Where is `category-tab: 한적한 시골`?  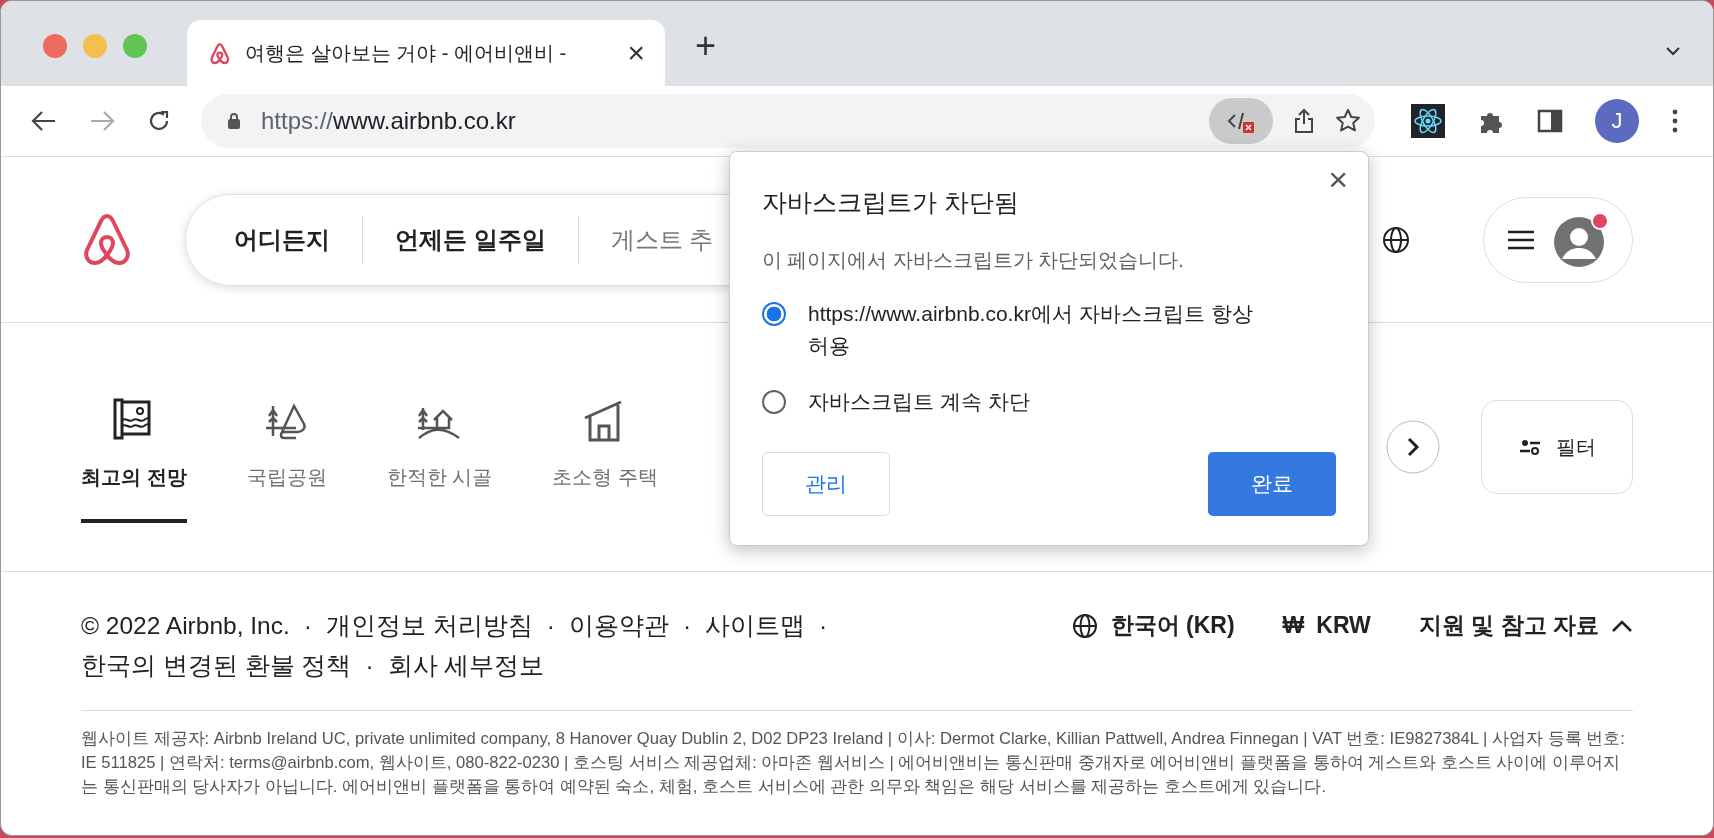
category-tab: 한적한 시골 is located at coordinates (439, 444).